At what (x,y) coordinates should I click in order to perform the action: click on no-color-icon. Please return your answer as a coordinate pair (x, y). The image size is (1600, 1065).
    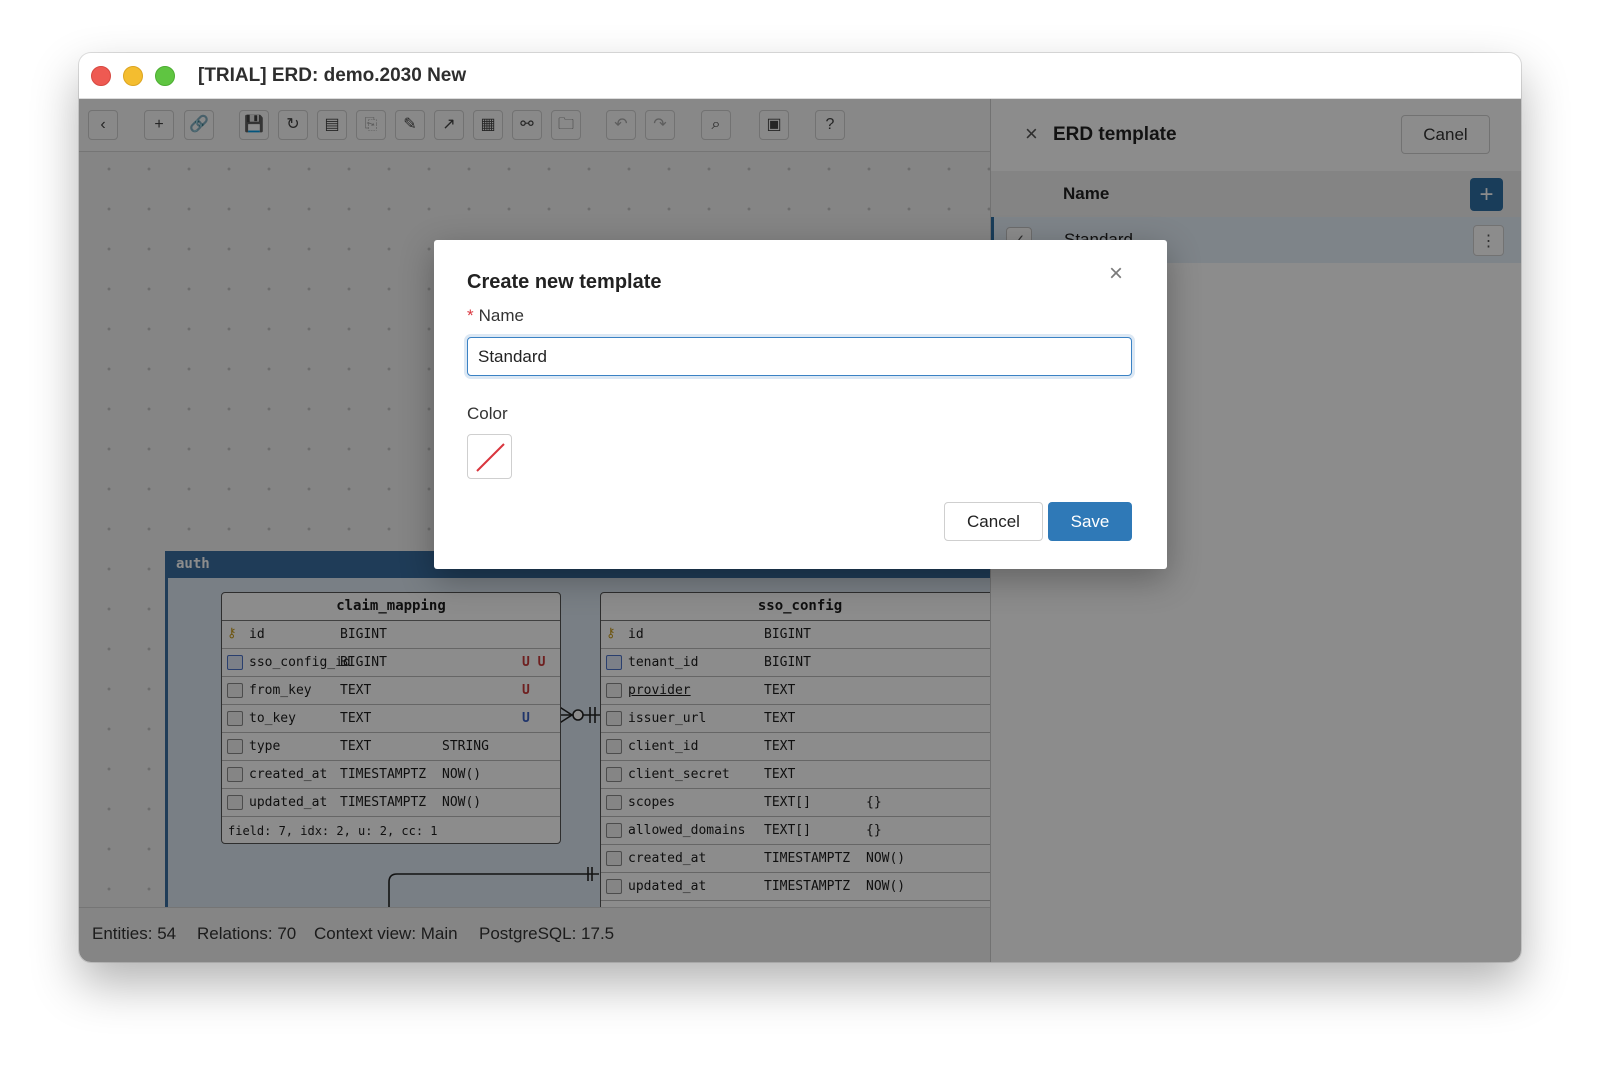
    Looking at the image, I should click on (490, 457).